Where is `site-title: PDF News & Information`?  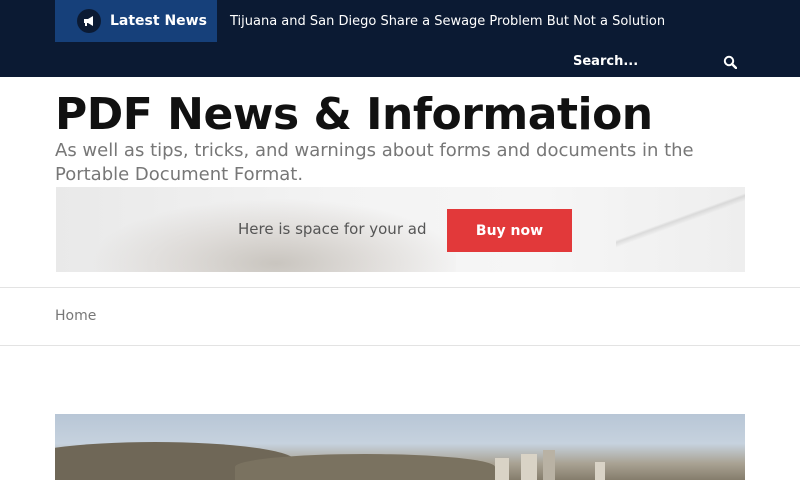 site-title: PDF News & Information is located at coordinates (354, 115).